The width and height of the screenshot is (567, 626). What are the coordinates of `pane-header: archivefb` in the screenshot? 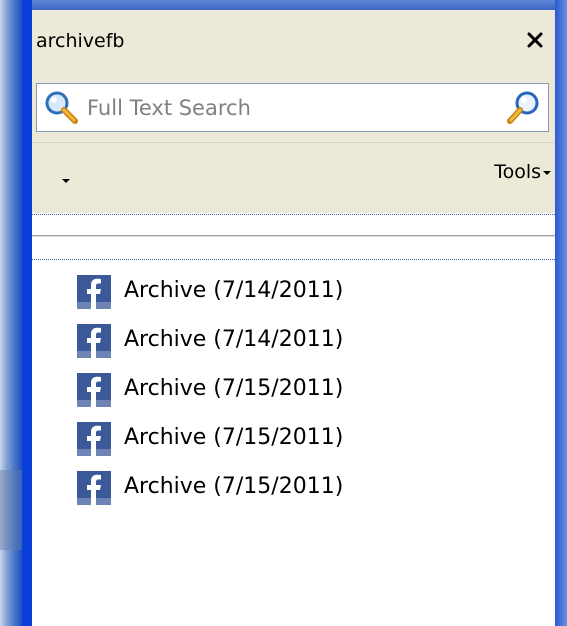 It's located at (293, 42).